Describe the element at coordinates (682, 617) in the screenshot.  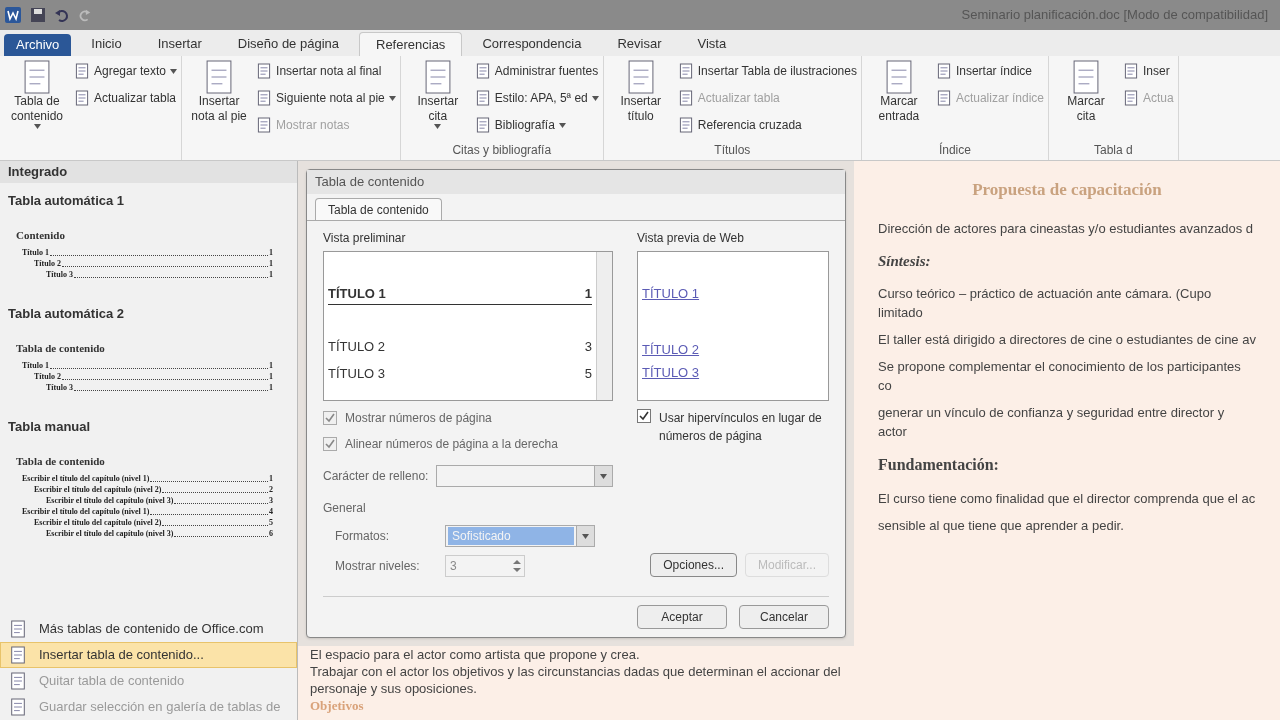
I see `dialog-button: Aceptar` at that location.